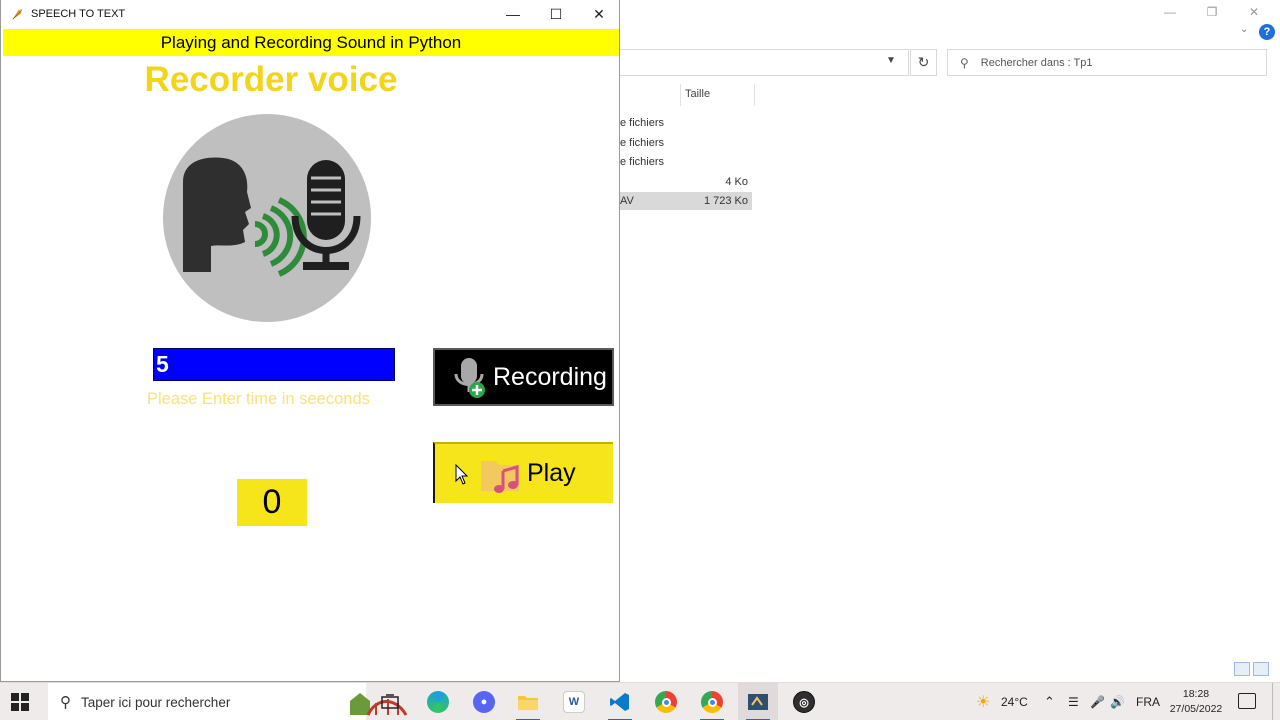 Image resolution: width=1280 pixels, height=720 pixels. I want to click on obs-icon: ◎, so click(804, 701).